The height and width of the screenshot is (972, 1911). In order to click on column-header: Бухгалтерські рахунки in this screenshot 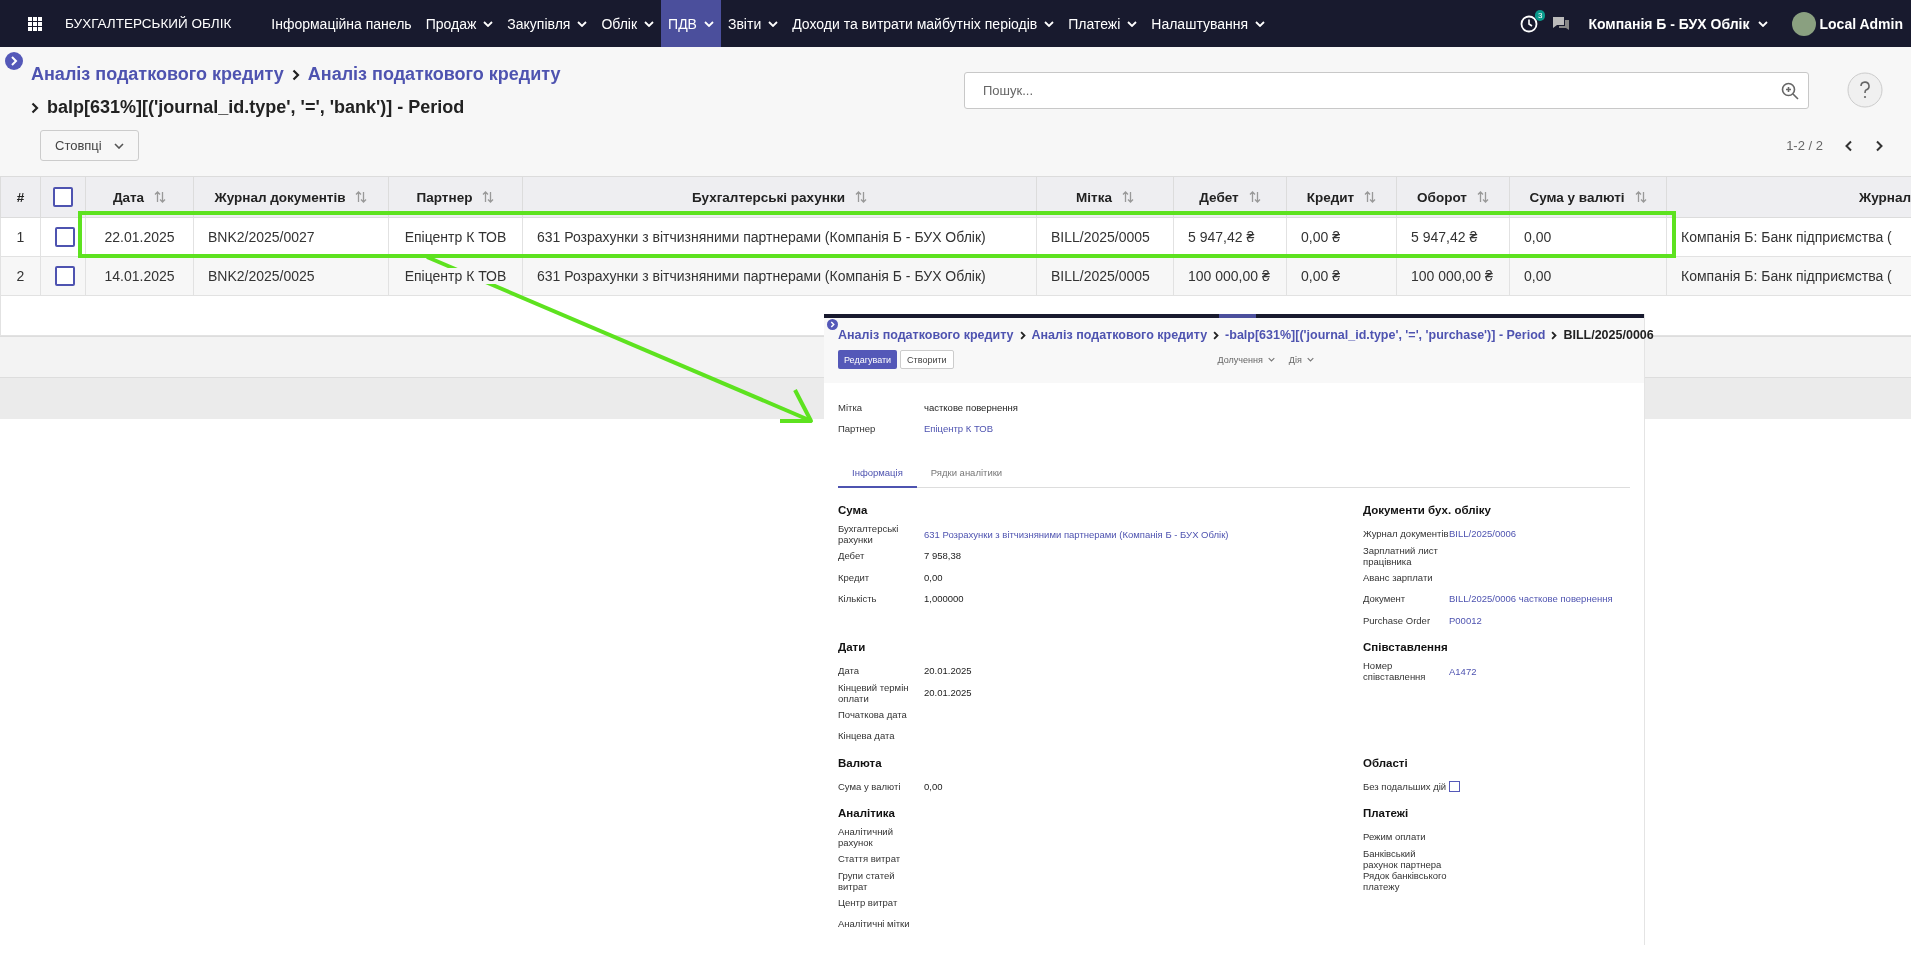, I will do `click(779, 197)`.